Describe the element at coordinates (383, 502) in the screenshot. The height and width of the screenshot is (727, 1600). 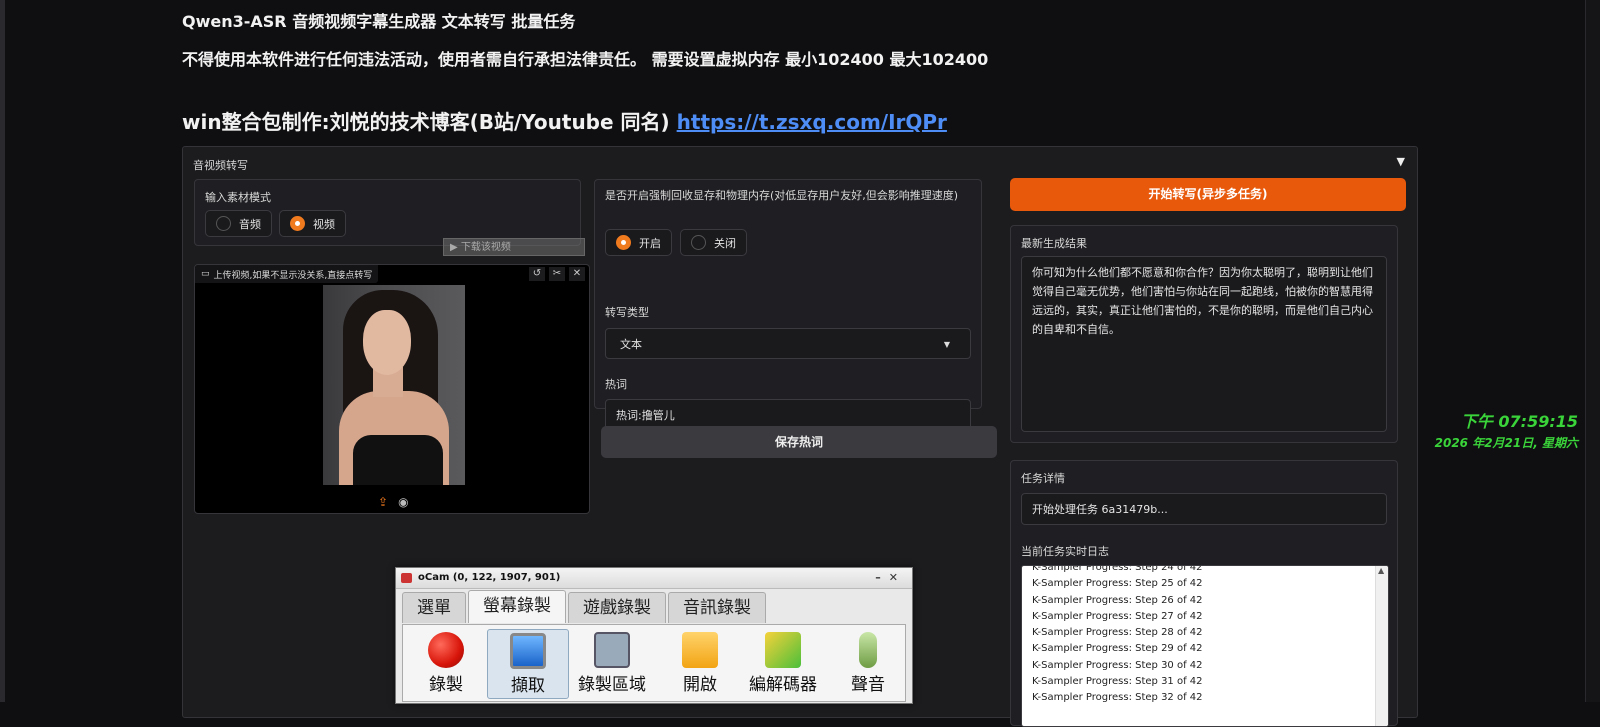
I see `upload-icon: ⇪` at that location.